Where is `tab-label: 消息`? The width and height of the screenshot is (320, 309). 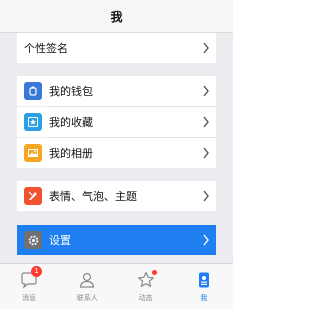 tab-label: 消息 is located at coordinates (29, 298).